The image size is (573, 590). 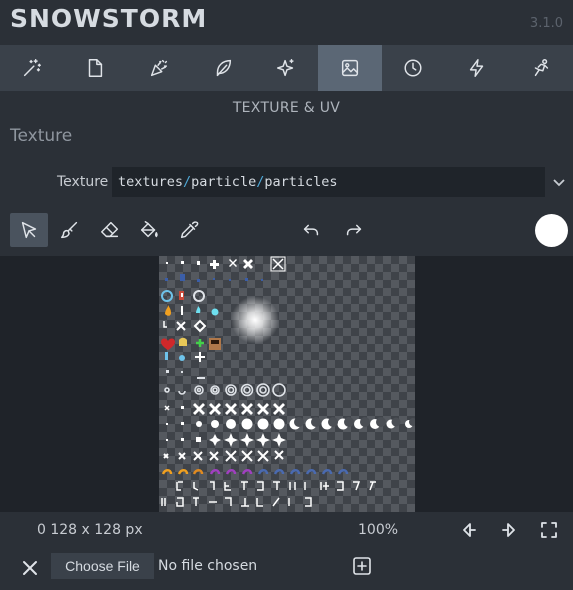 I want to click on tab-lifetime, so click(x=414, y=68).